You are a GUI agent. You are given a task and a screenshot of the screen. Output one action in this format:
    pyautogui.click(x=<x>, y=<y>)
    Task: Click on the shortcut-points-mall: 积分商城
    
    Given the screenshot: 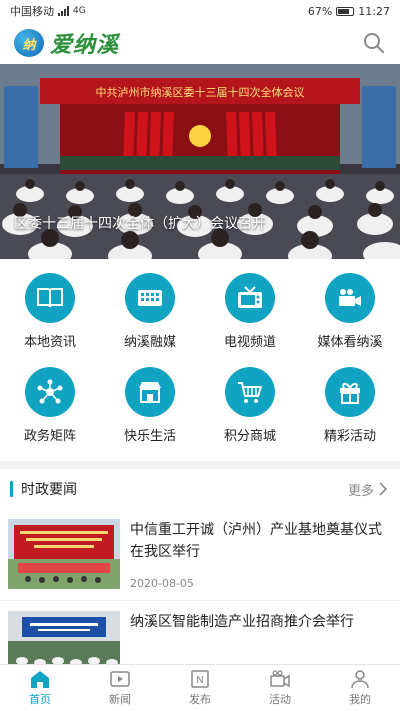 What is the action you would take?
    pyautogui.click(x=250, y=410)
    